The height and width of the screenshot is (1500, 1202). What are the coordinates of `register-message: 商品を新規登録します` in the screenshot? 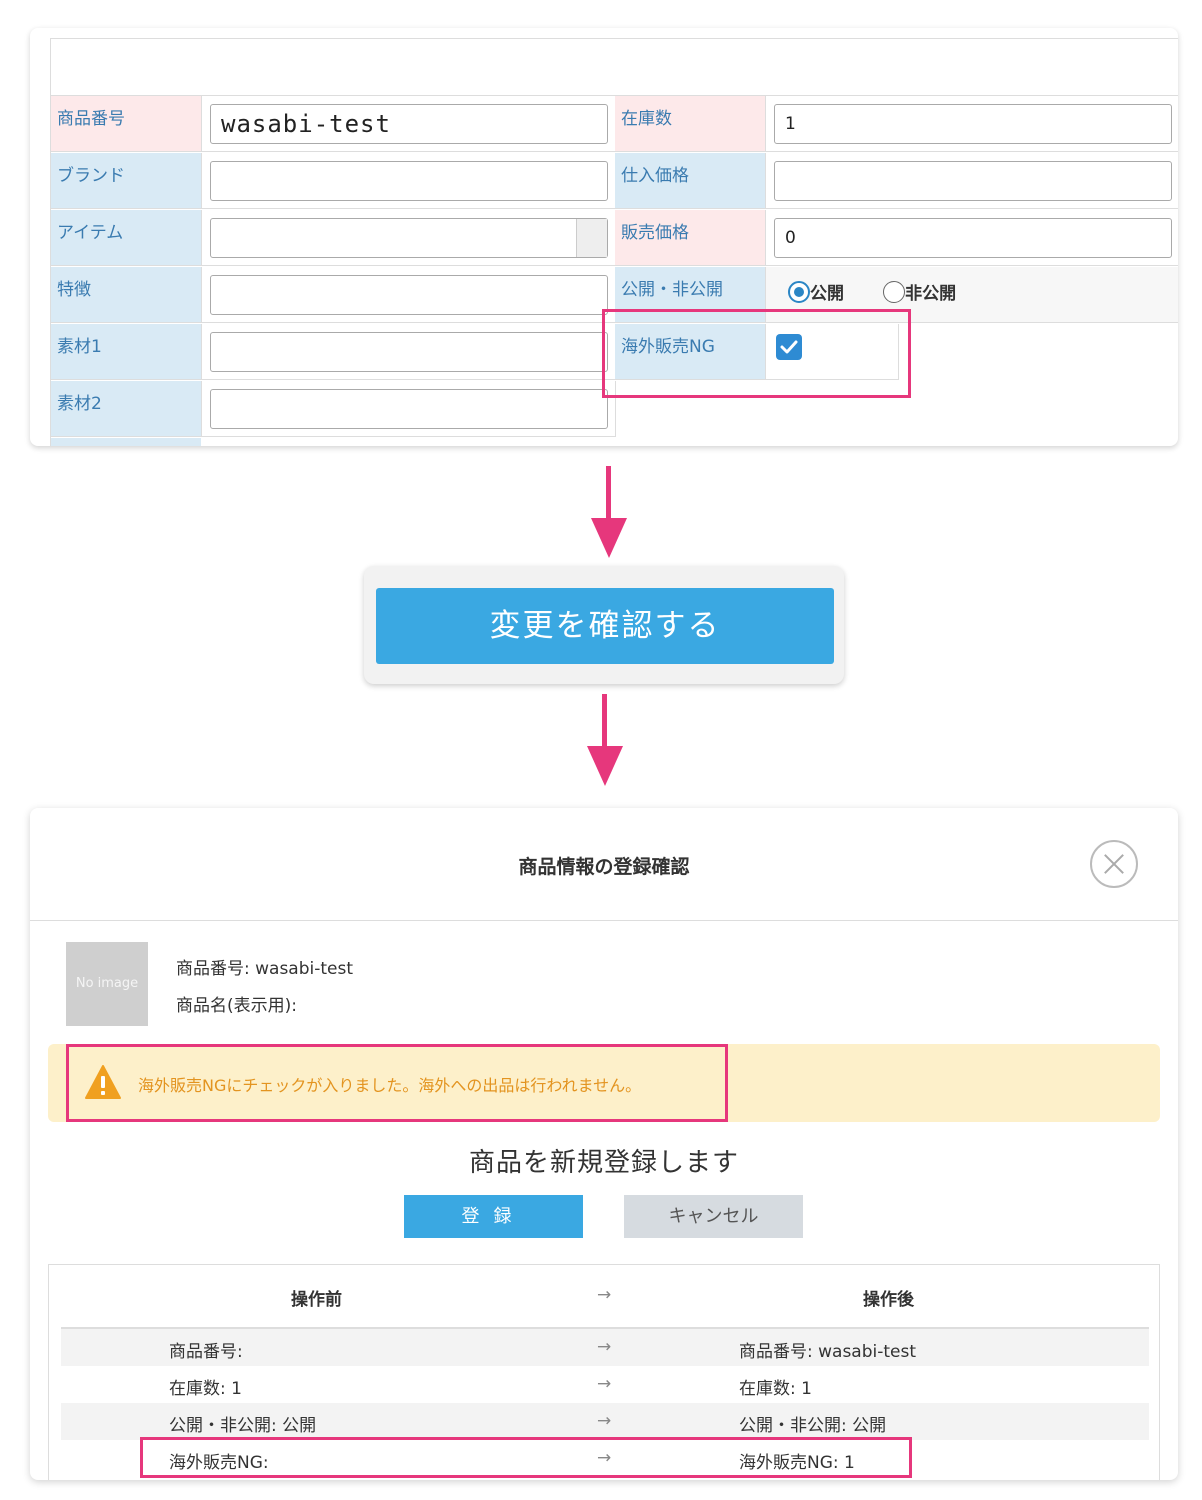 It's located at (603, 1163).